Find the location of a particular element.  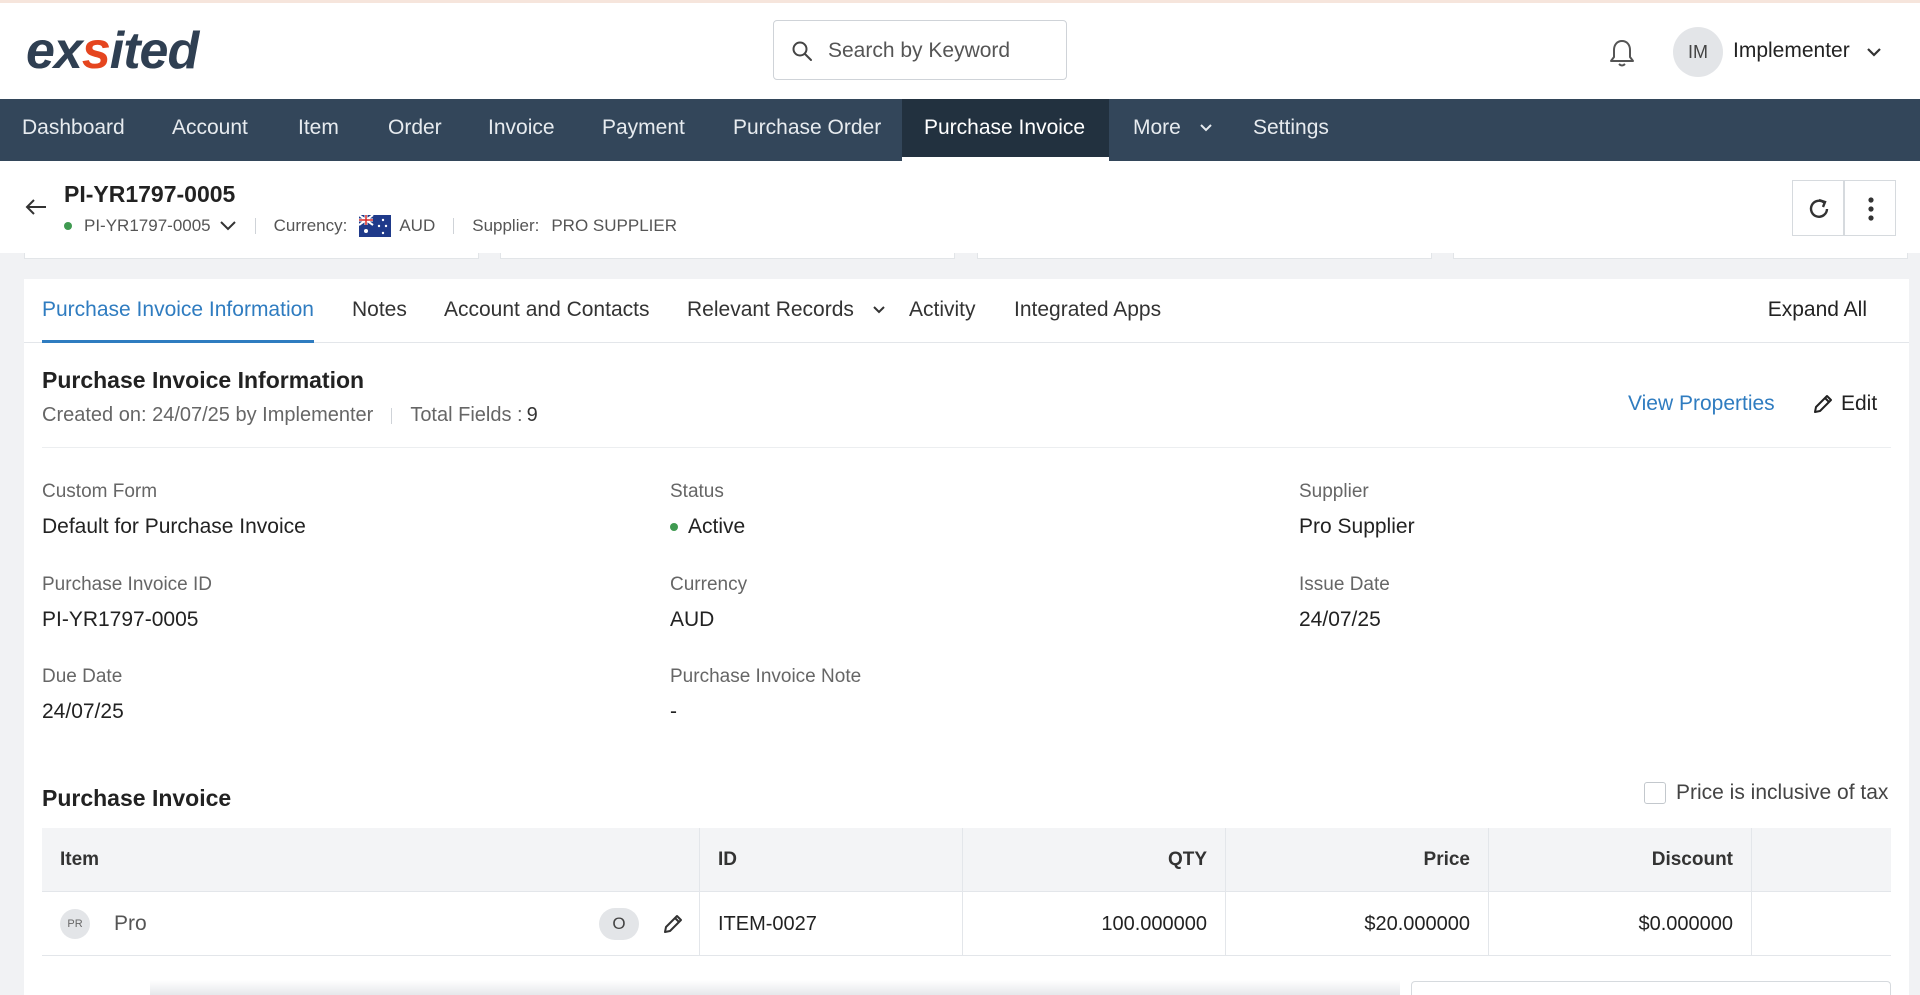

field-issue-date: Issue Date 24/07/25 is located at coordinates (1344, 603).